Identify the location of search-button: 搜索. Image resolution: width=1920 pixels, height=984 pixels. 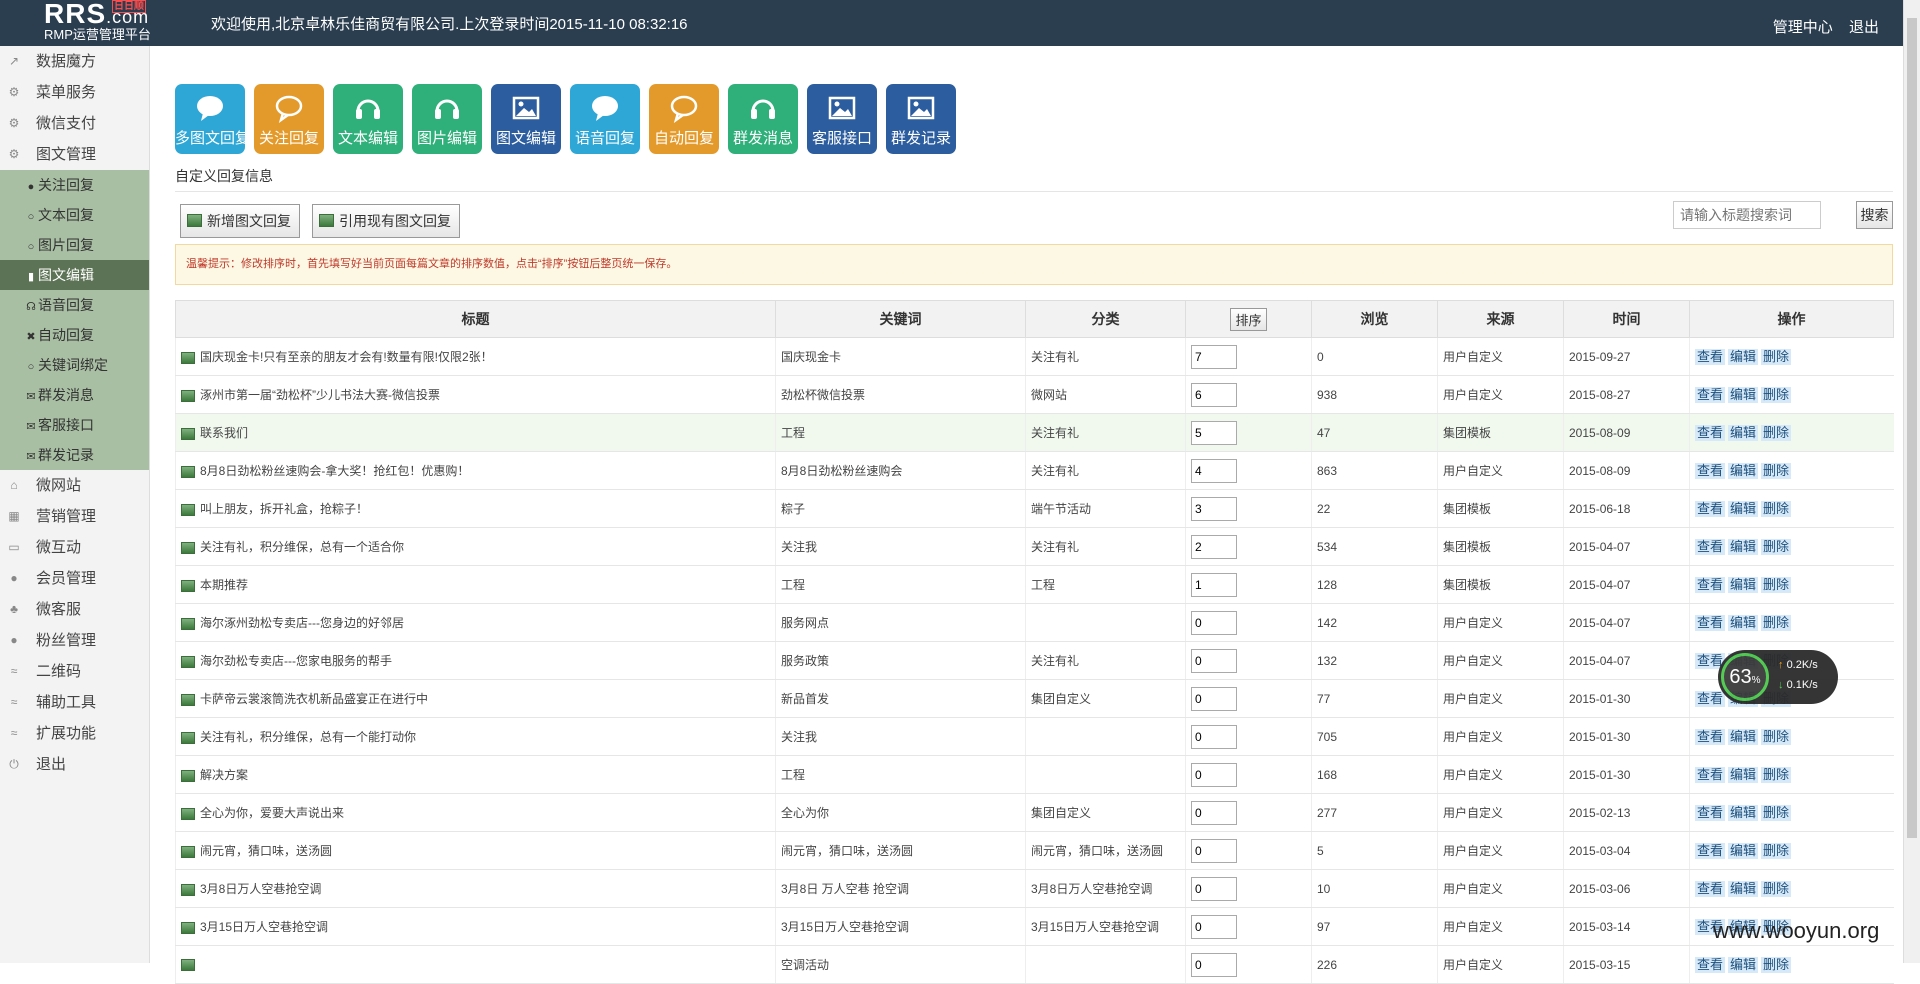
(1874, 215).